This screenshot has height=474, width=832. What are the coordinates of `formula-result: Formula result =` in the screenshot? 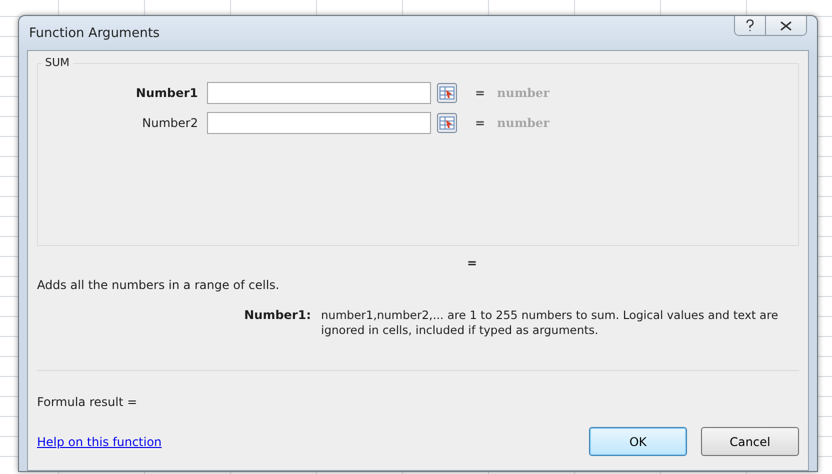 It's located at (87, 402).